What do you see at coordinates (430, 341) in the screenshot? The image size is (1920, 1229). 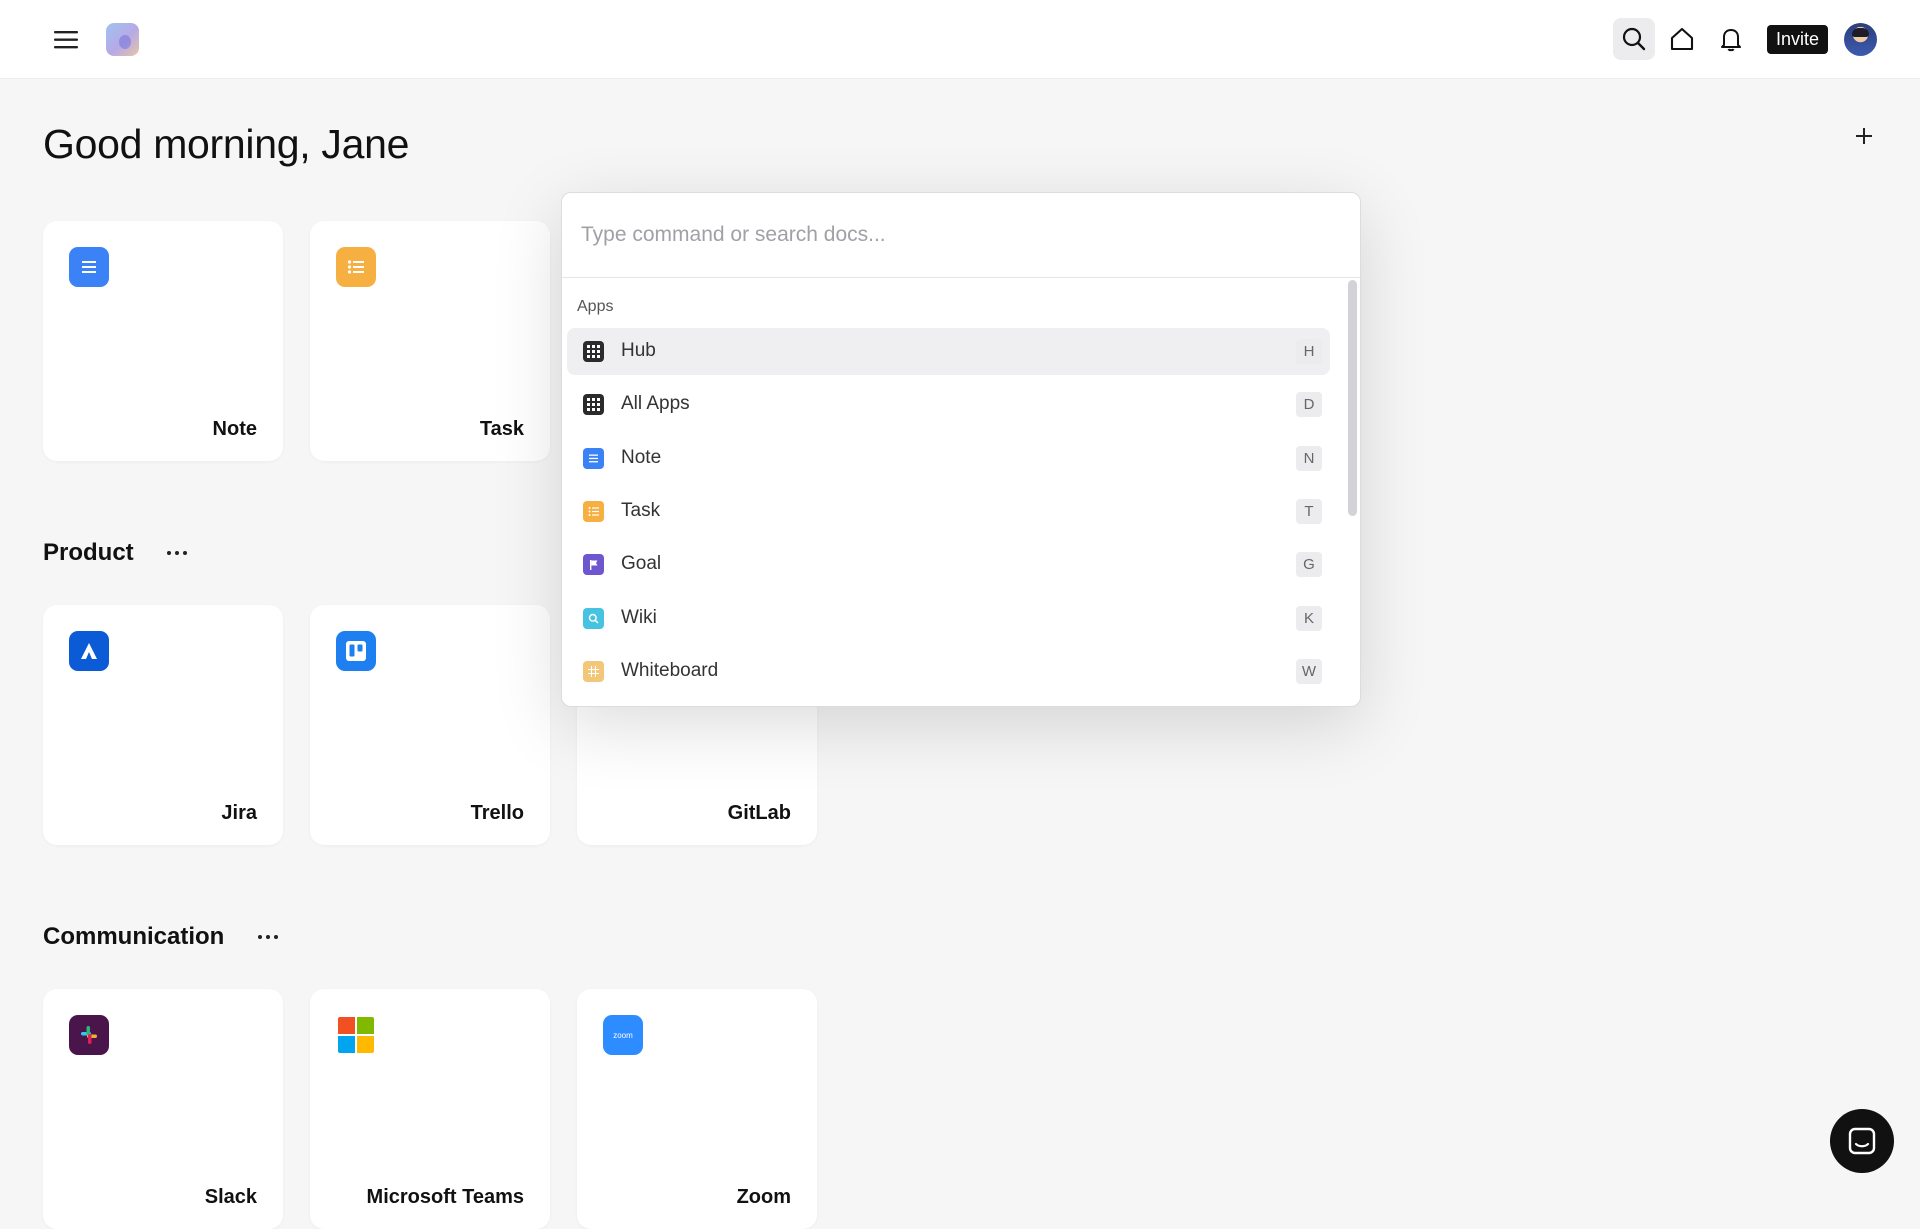 I see `app-card-task: Task` at bounding box center [430, 341].